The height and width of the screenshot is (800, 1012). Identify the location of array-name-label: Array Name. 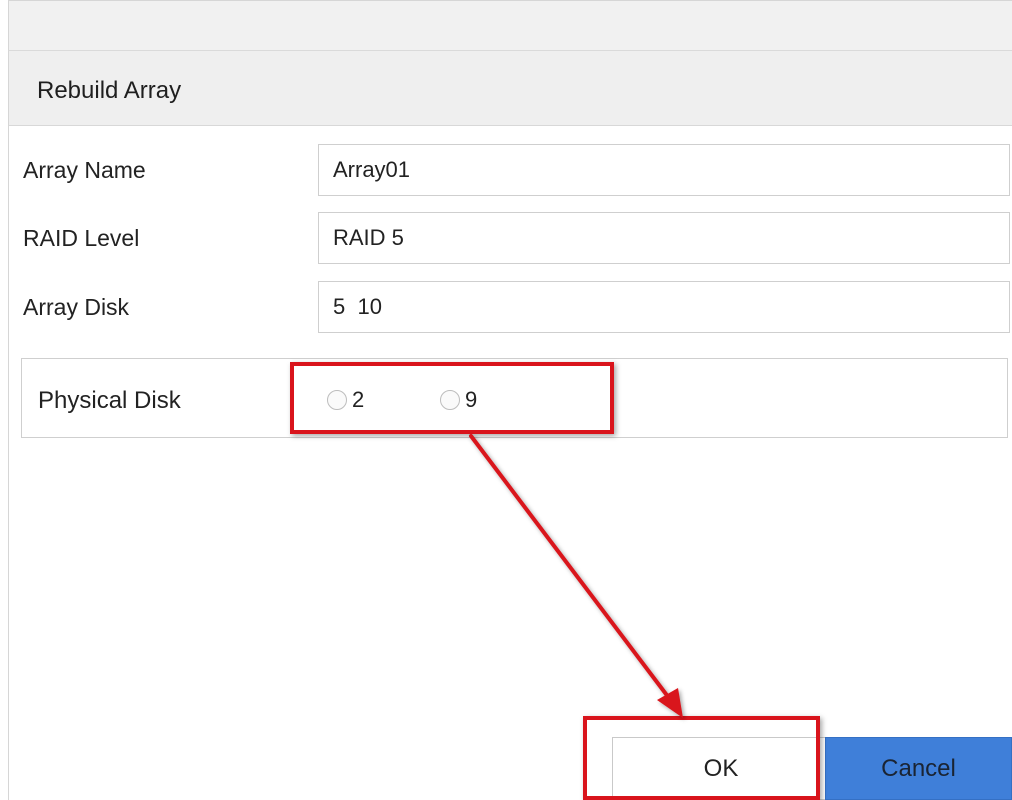
(84, 170).